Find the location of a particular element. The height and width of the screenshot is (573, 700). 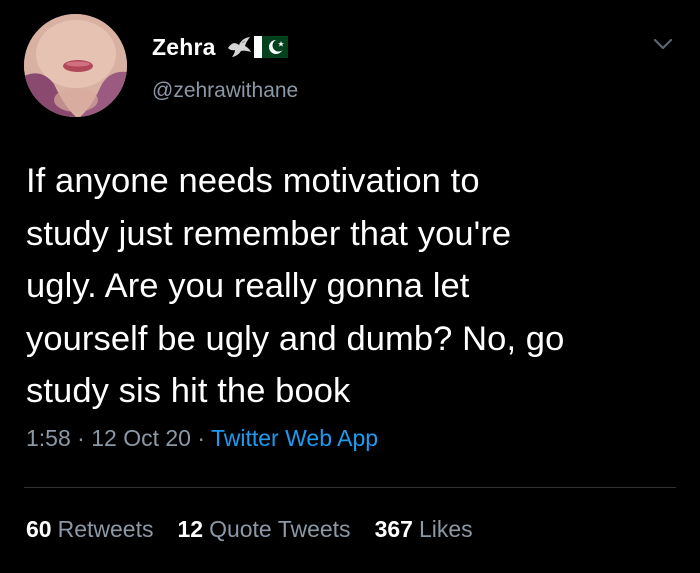

likes-label: Likes is located at coordinates (445, 529).